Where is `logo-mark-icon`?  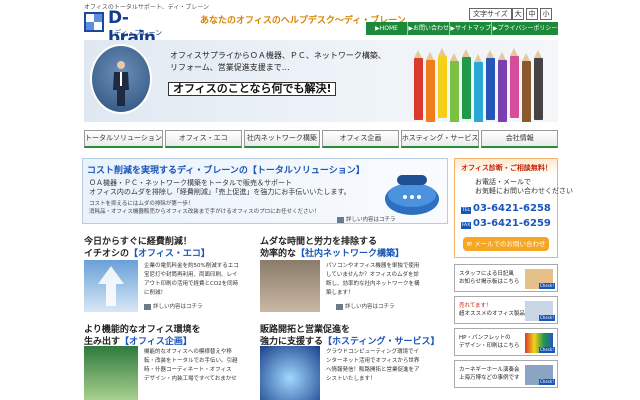
logo-mark-icon is located at coordinates (94, 22).